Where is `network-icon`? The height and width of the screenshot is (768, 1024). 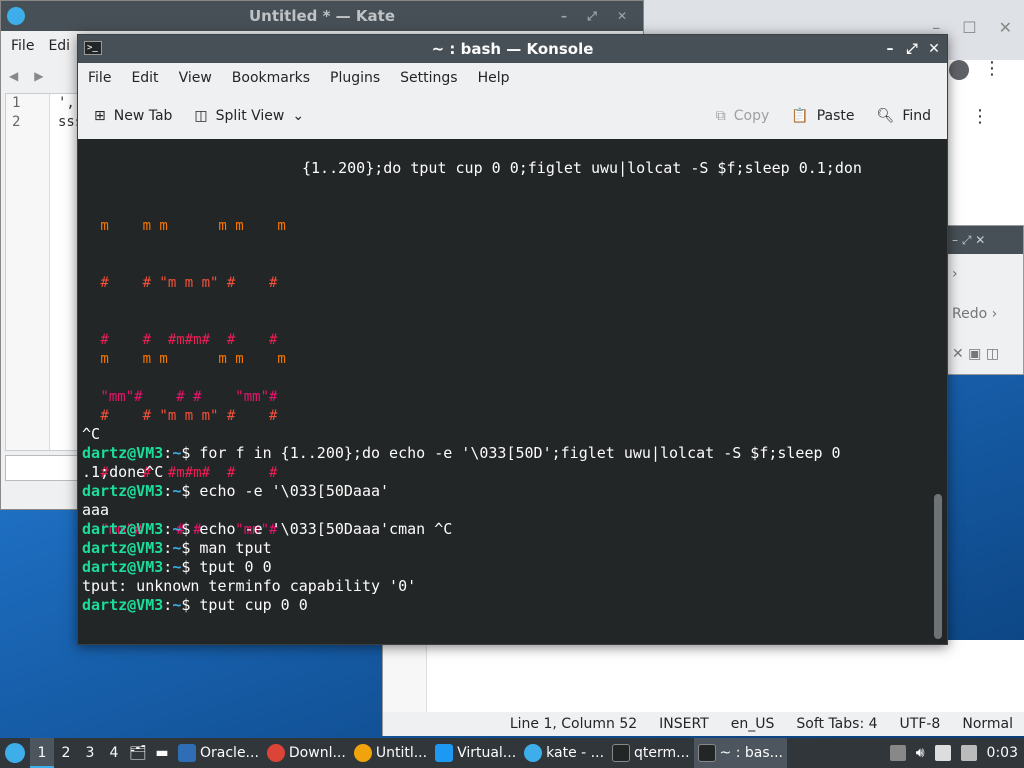
network-icon is located at coordinates (968, 753).